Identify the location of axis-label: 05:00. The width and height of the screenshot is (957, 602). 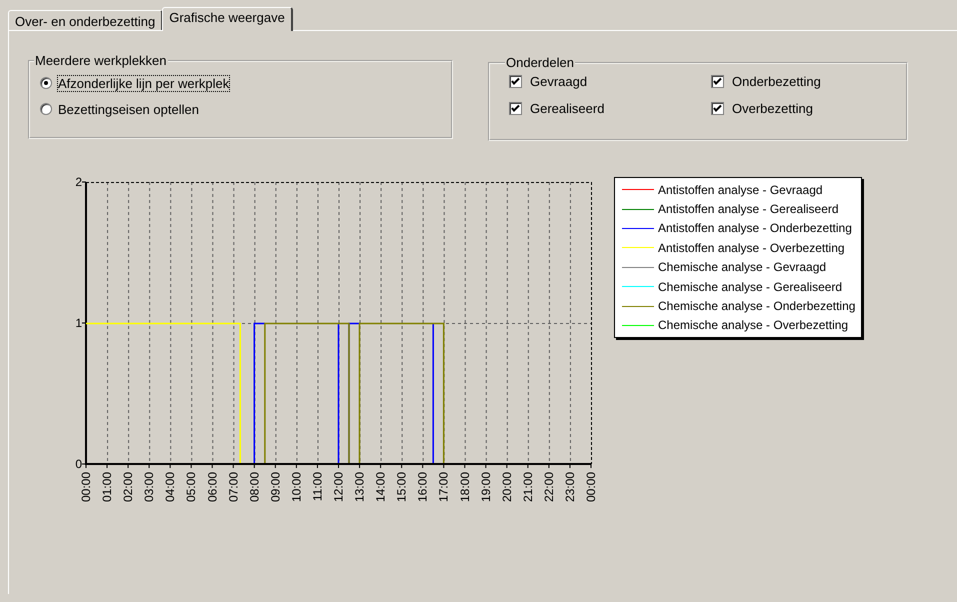
(191, 487).